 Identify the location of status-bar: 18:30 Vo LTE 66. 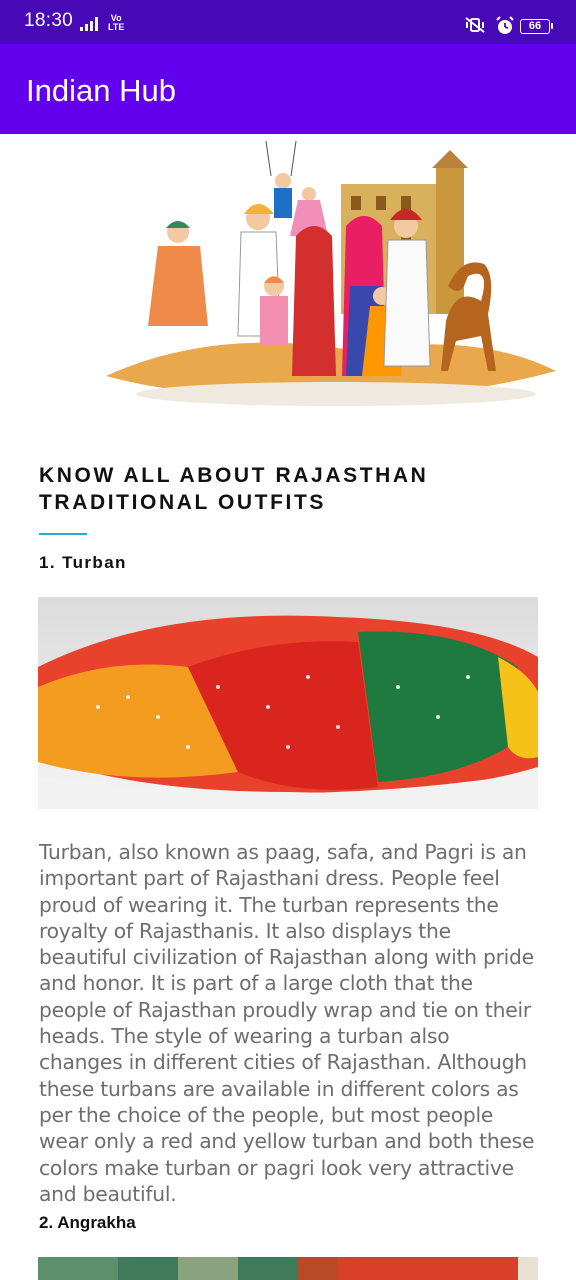
(288, 22).